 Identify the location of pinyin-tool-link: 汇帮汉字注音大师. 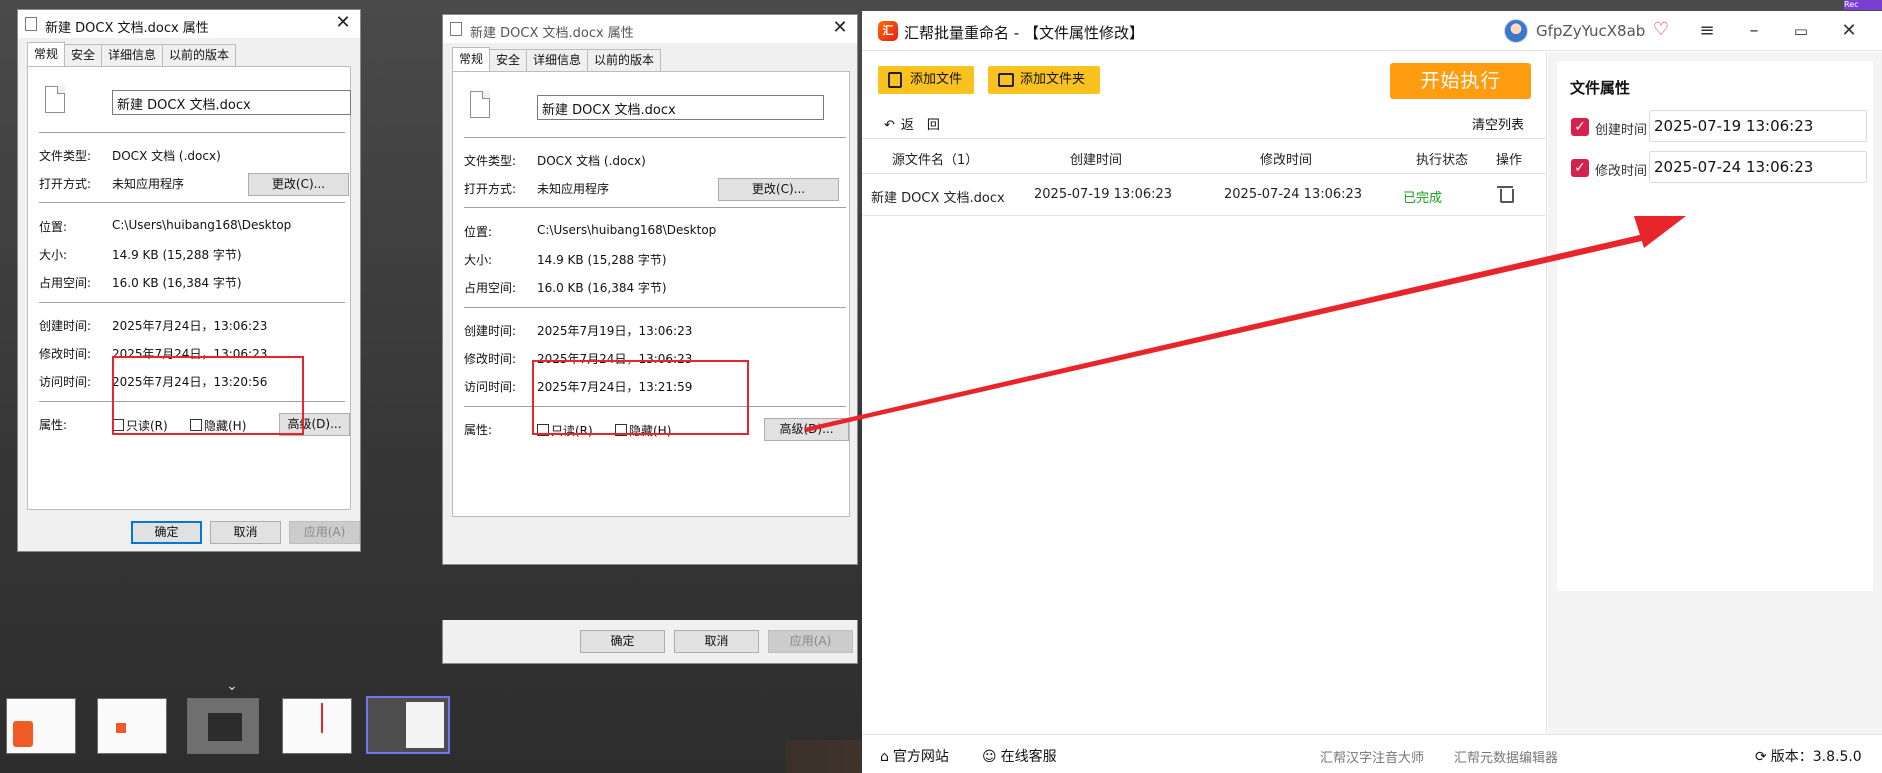
(1372, 756).